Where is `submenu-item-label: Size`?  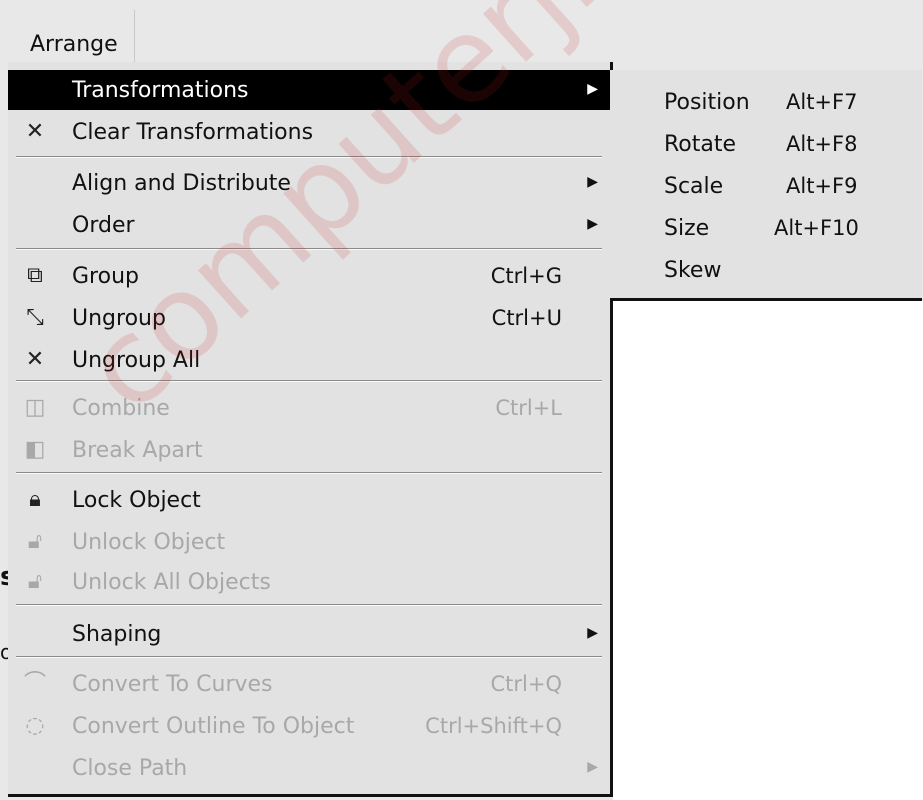 submenu-item-label: Size is located at coordinates (687, 228).